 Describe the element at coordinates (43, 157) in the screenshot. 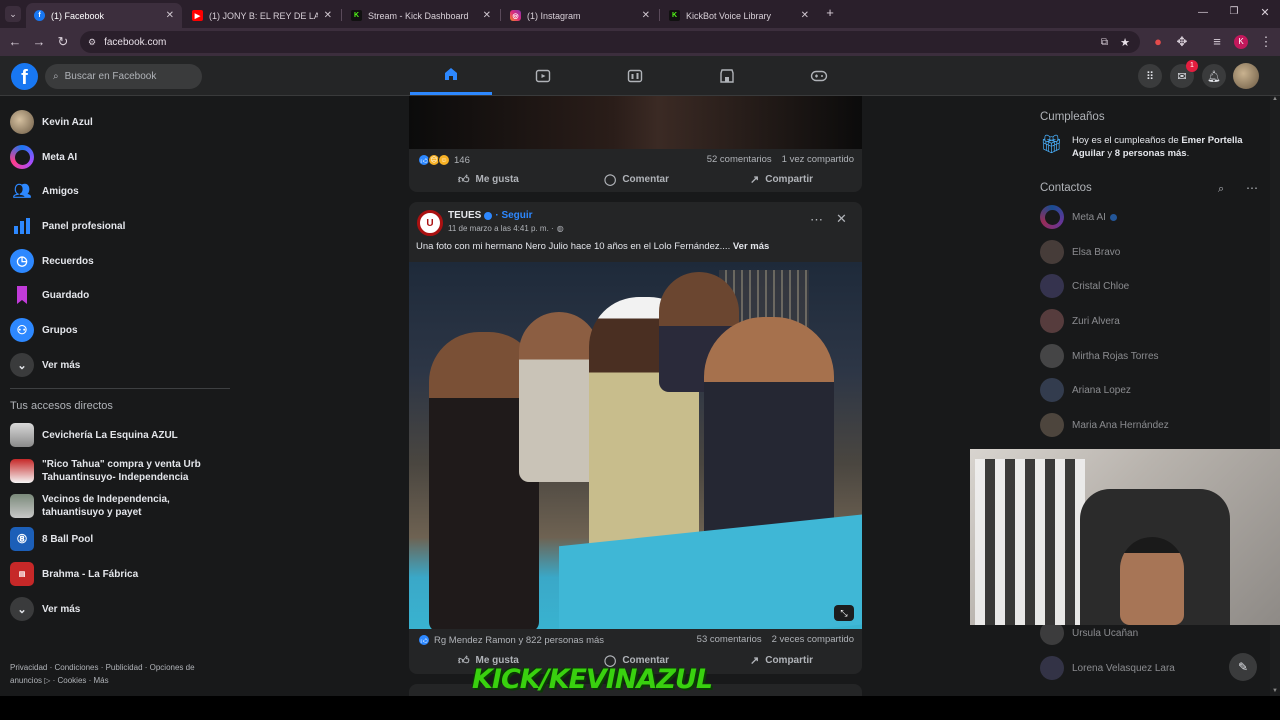

I see `sidebar-item-meta-ai: Meta AI` at that location.